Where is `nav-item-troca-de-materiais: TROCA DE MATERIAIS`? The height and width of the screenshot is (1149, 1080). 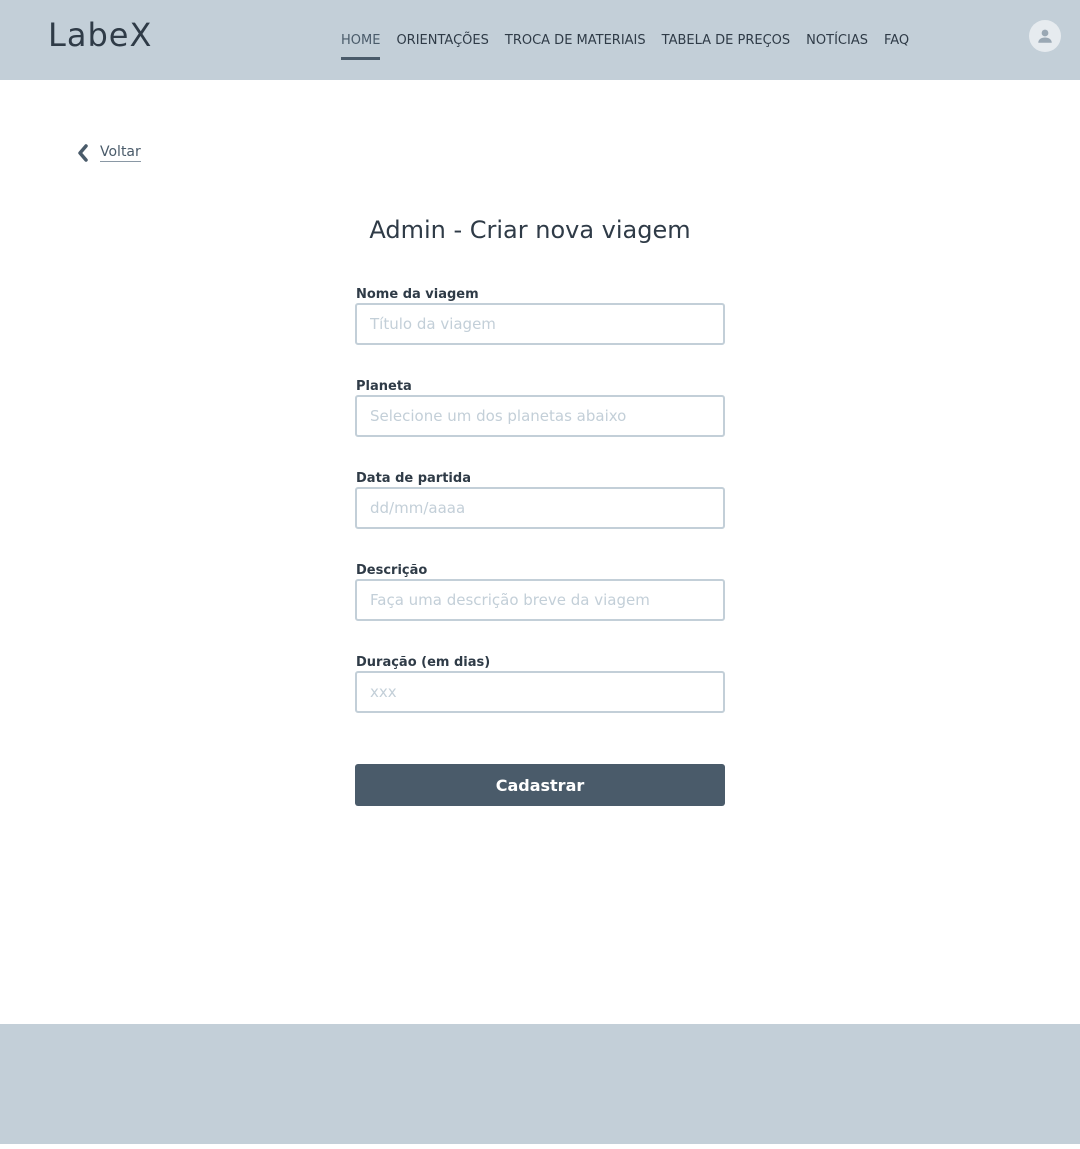
nav-item-troca-de-materiais: TROCA DE MATERIAIS is located at coordinates (575, 40).